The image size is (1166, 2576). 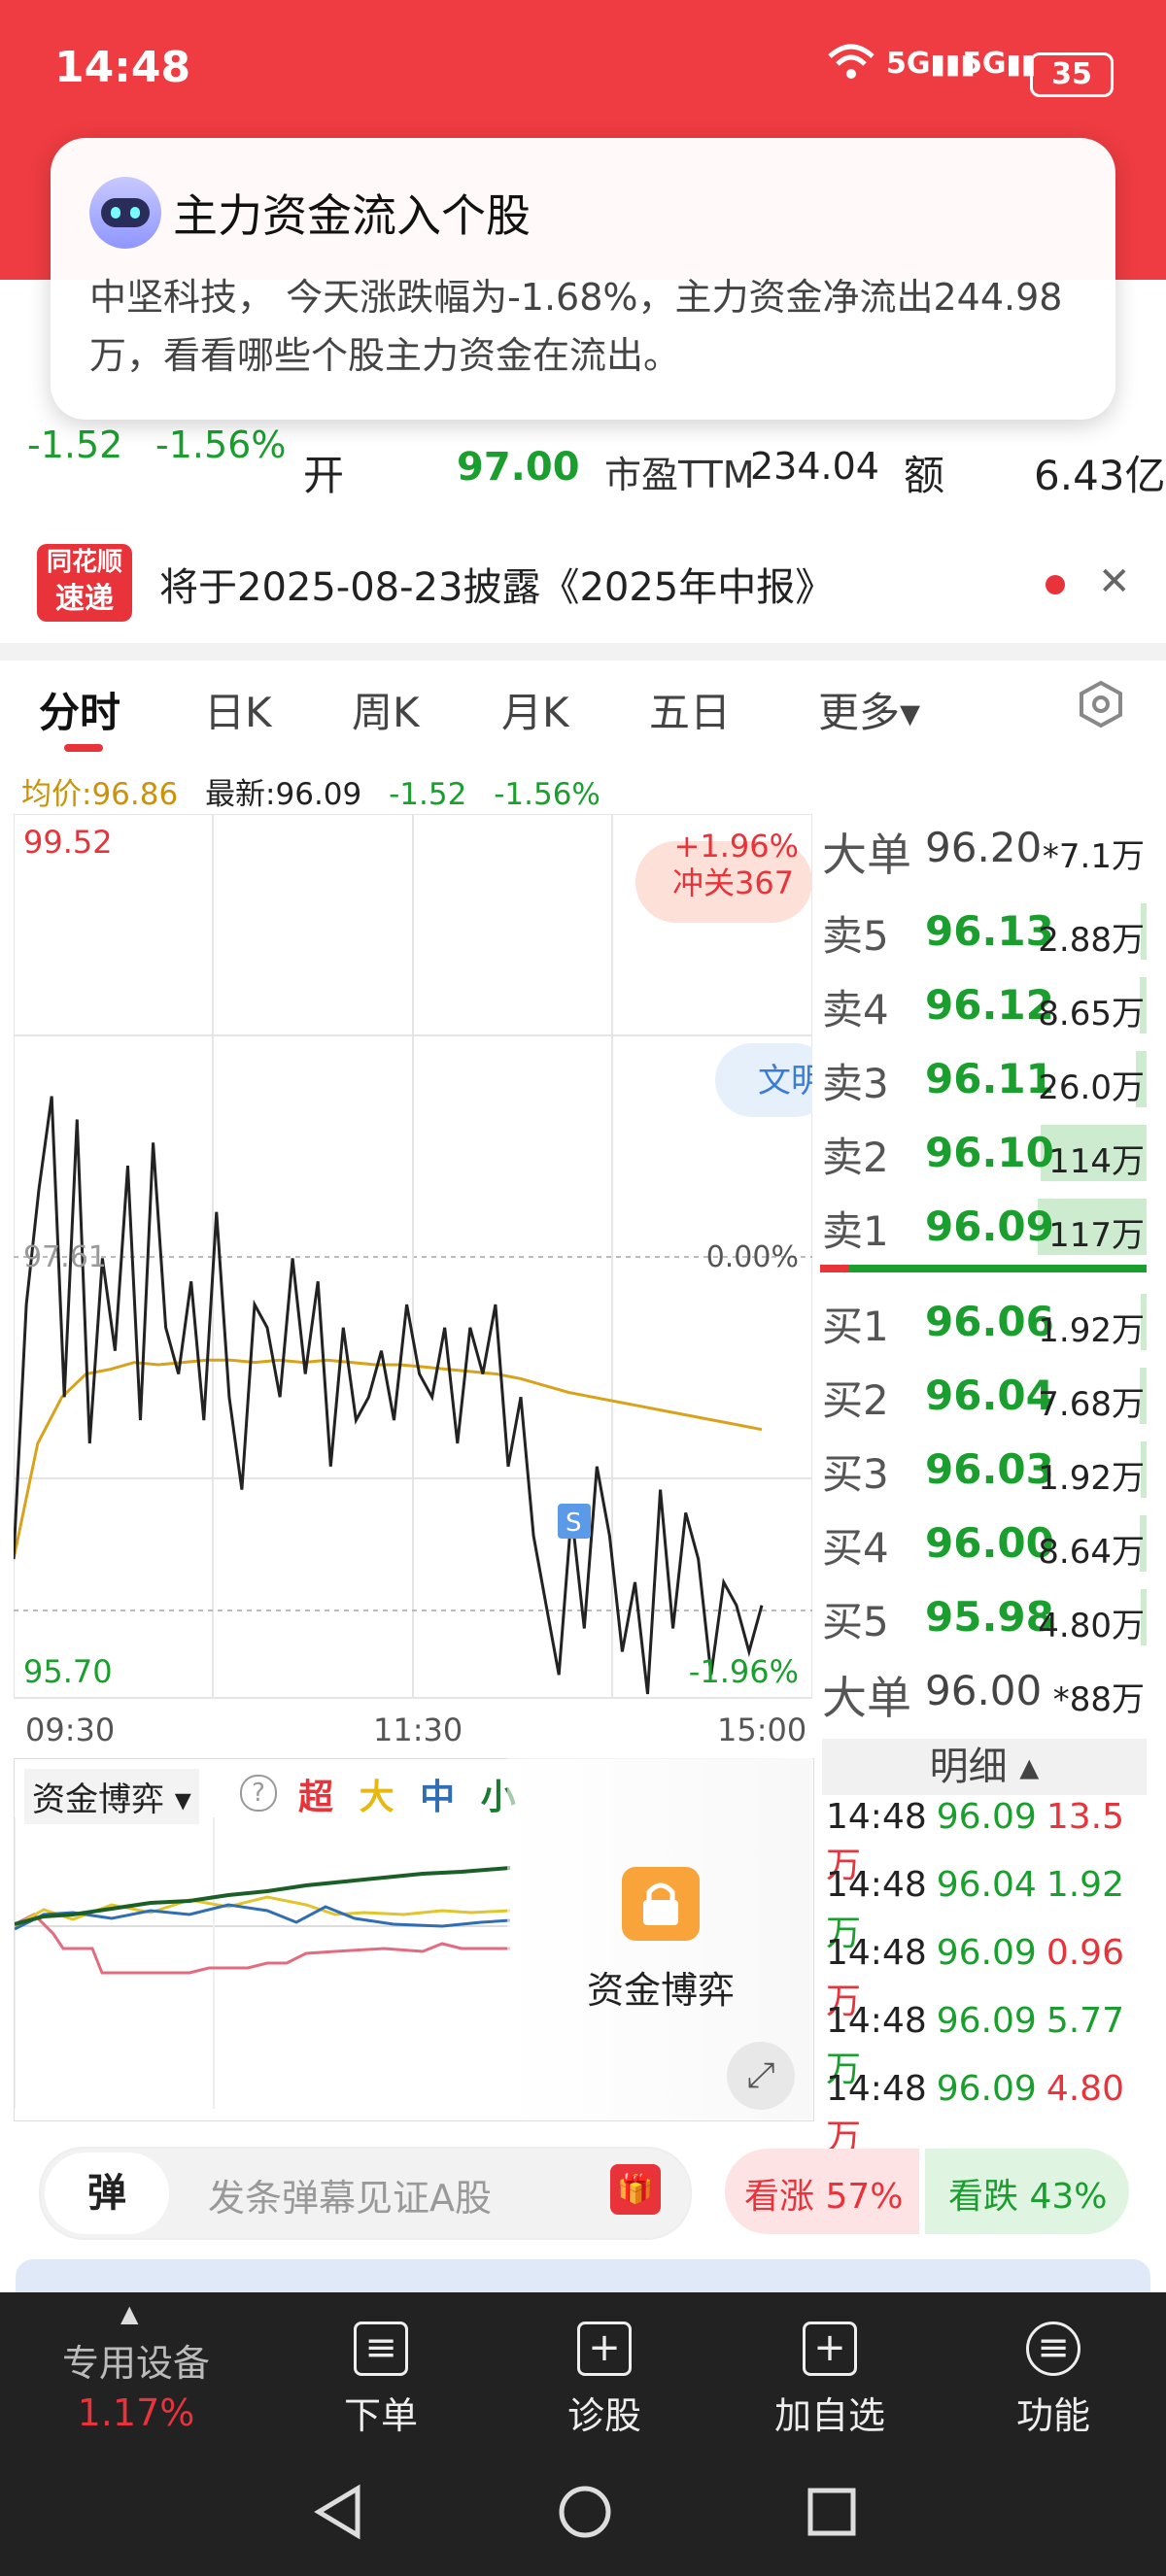 What do you see at coordinates (376, 1797) in the screenshot?
I see `legend-large: 大` at bounding box center [376, 1797].